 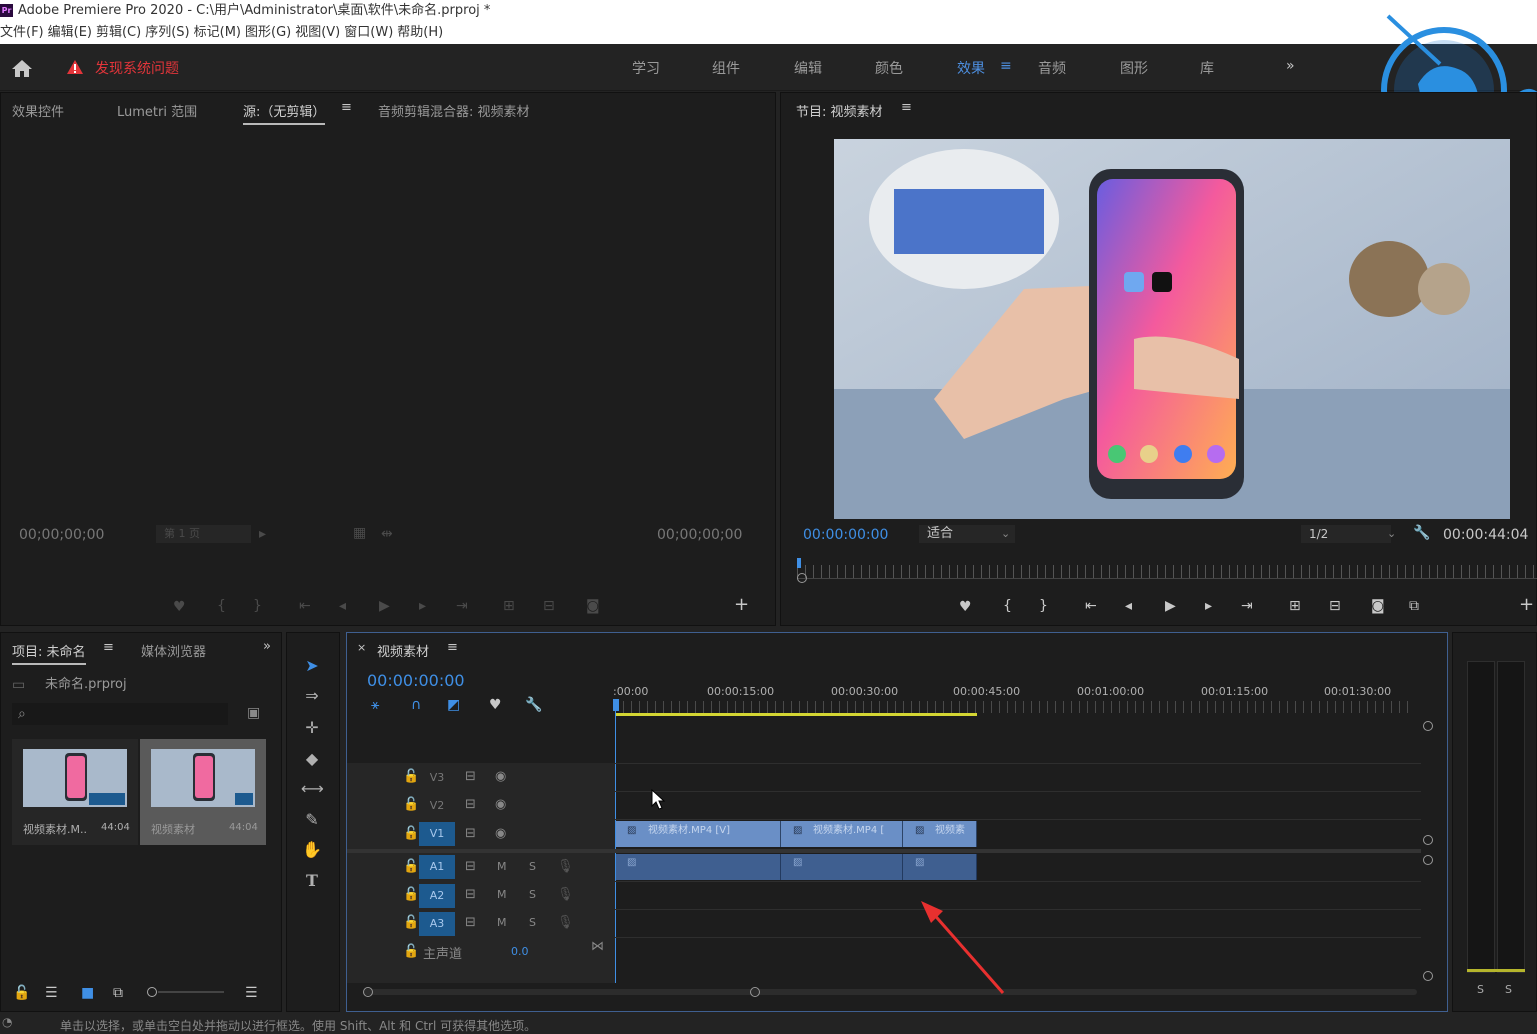 I want to click on video-clip: 视频素材.MP4 [V], so click(x=698, y=834).